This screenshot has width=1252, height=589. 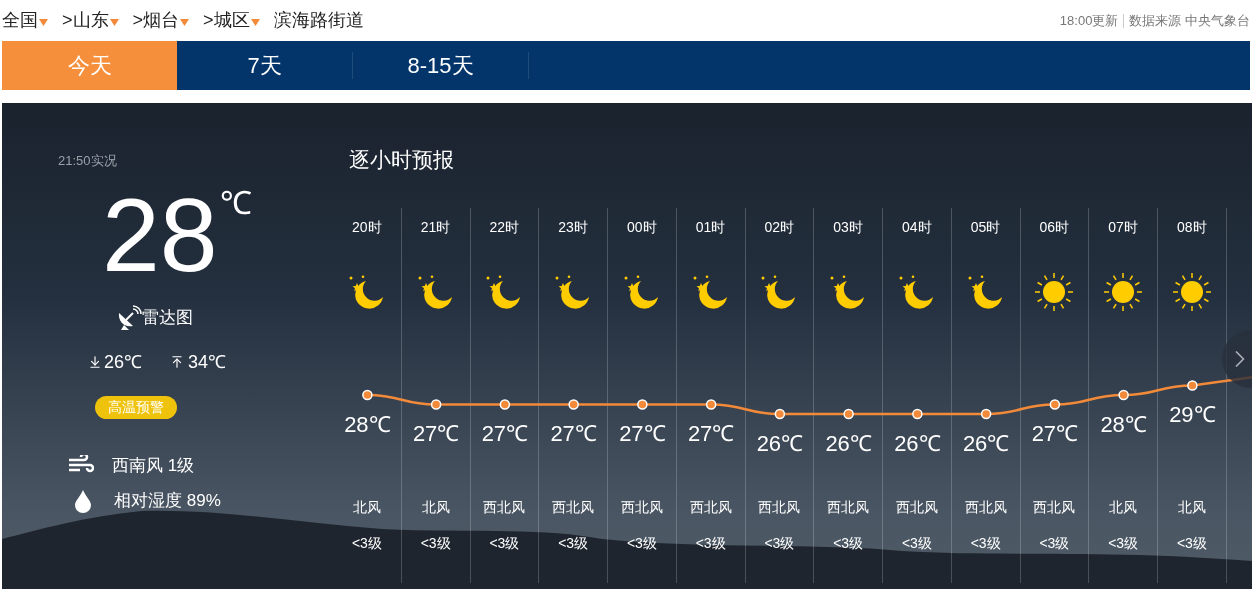 I want to click on hour-label: 07时, so click(x=1123, y=226).